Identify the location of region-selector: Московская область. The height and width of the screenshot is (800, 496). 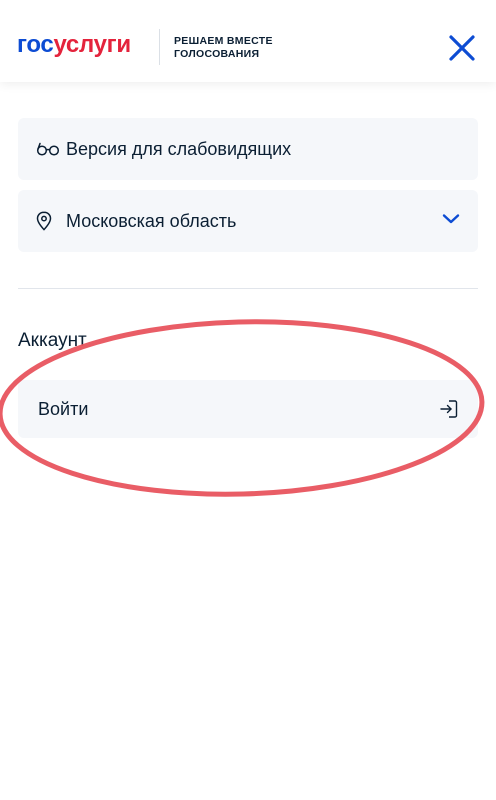
(248, 221).